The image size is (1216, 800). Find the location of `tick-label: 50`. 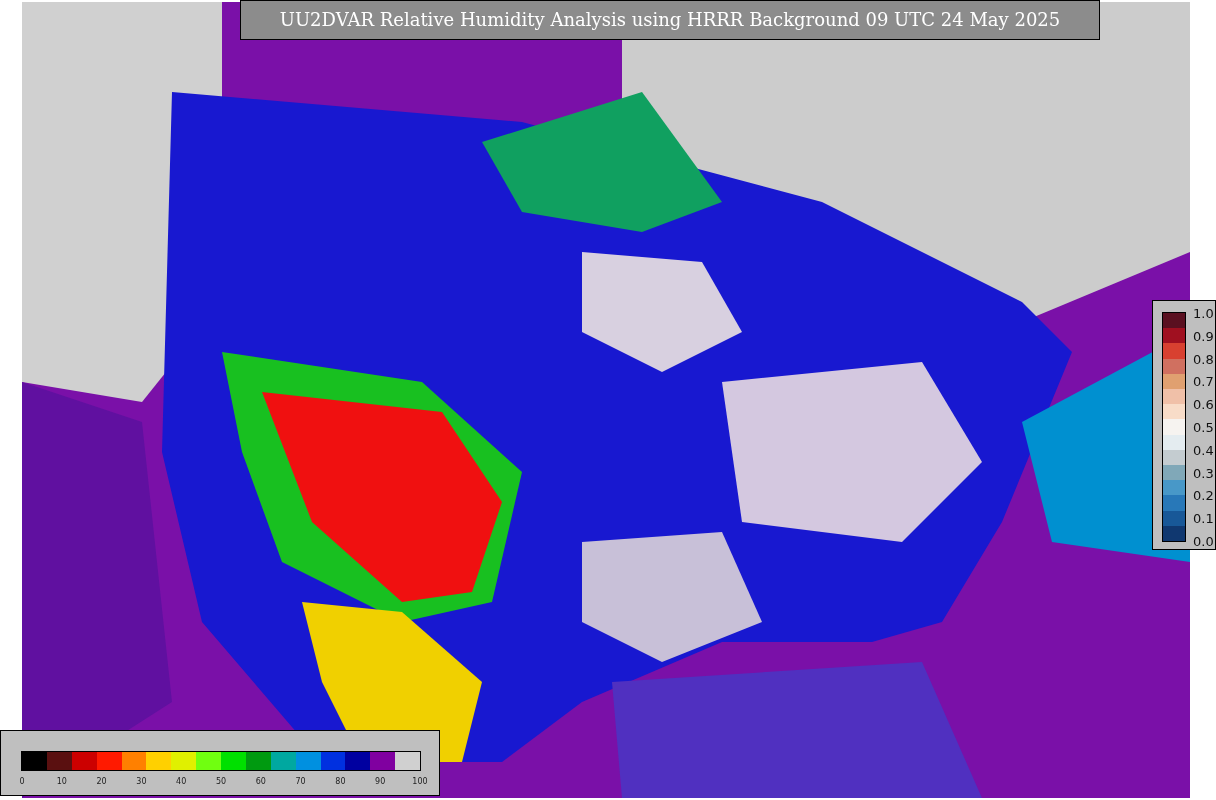

tick-label: 50 is located at coordinates (221, 781).